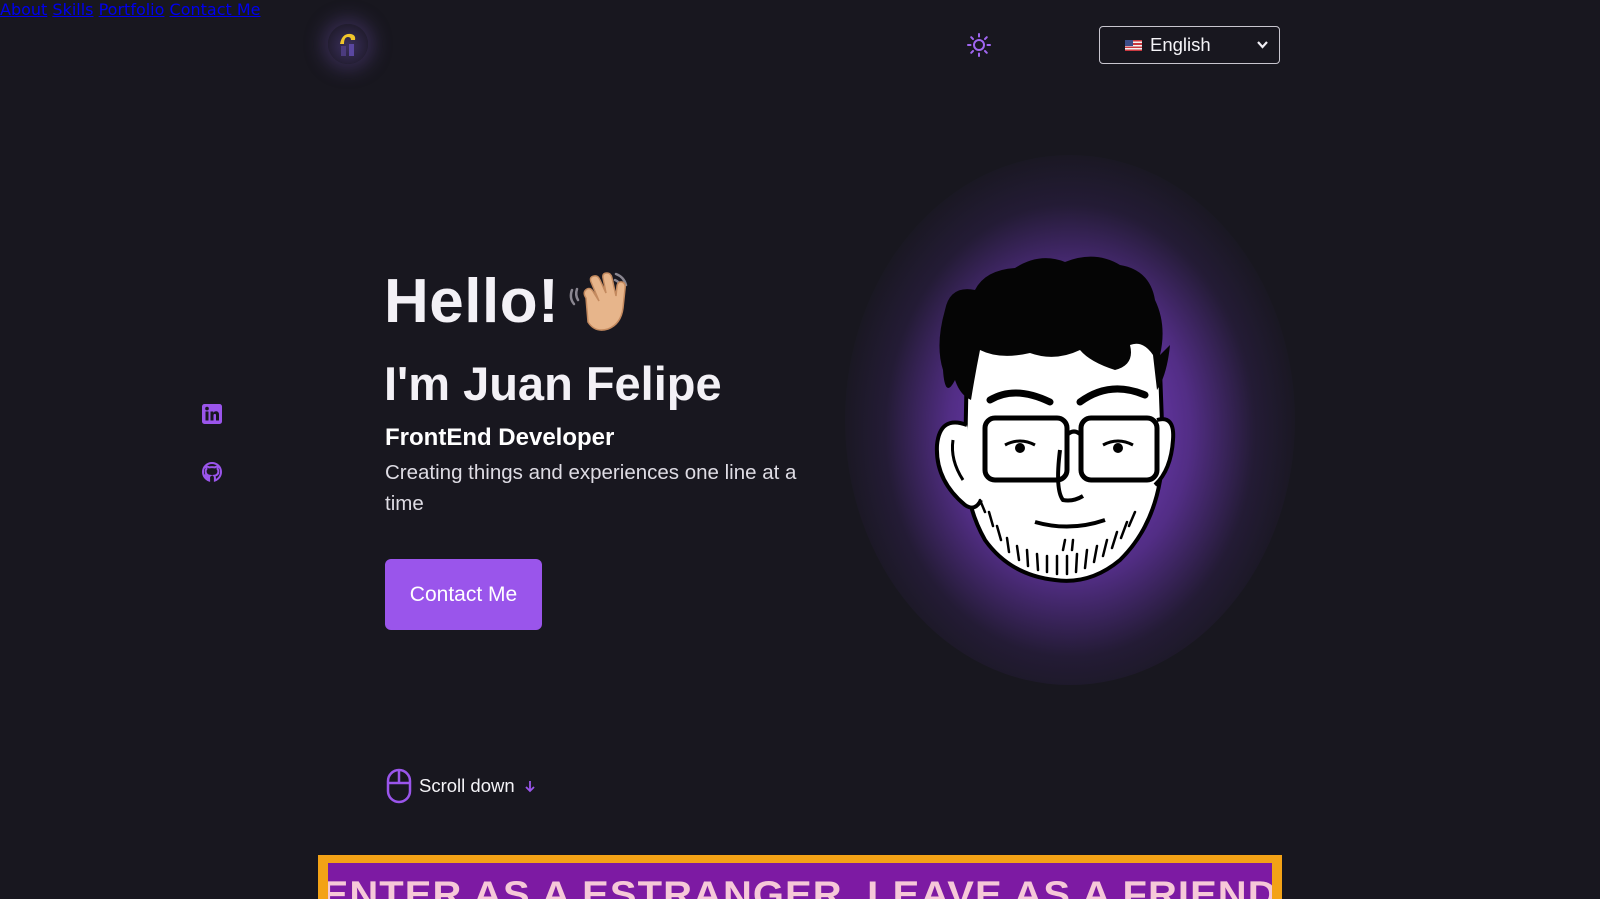 Image resolution: width=1600 pixels, height=899 pixels. I want to click on language-select: English, so click(1189, 45).